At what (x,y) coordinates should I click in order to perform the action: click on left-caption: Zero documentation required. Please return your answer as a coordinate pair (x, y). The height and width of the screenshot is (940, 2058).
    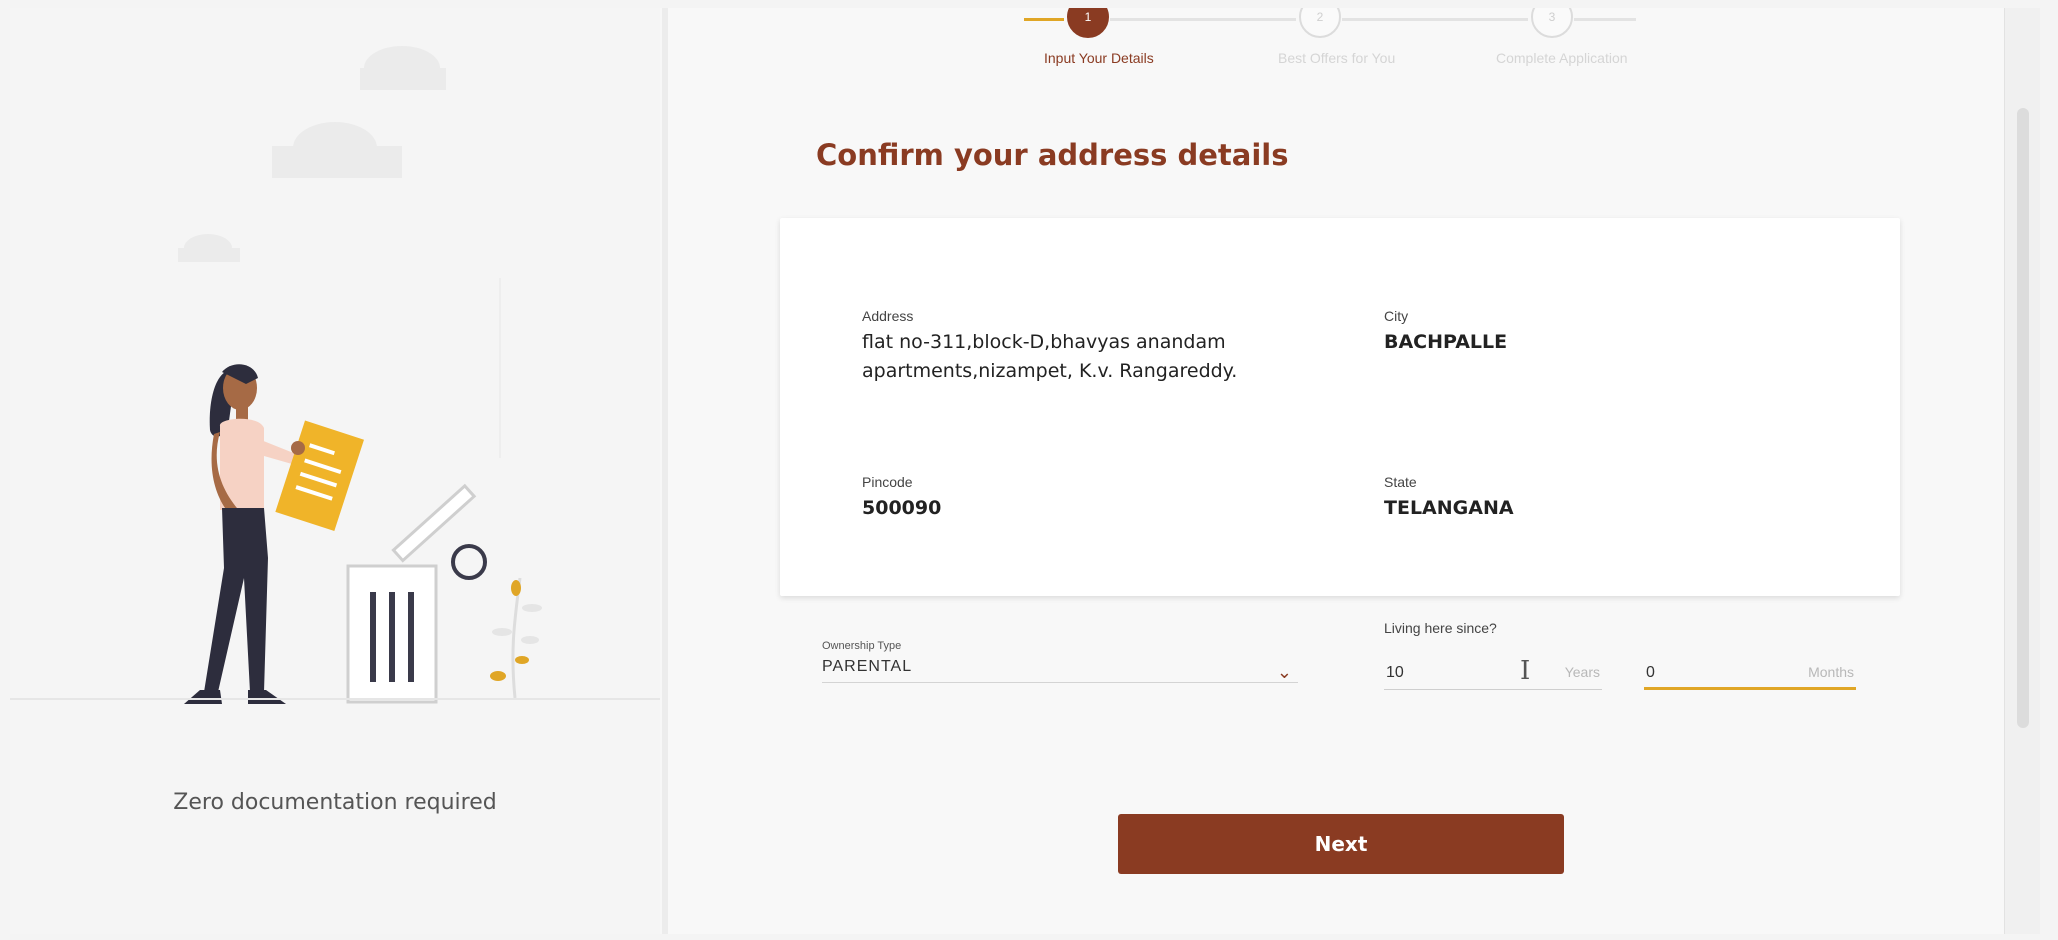
    Looking at the image, I should click on (335, 802).